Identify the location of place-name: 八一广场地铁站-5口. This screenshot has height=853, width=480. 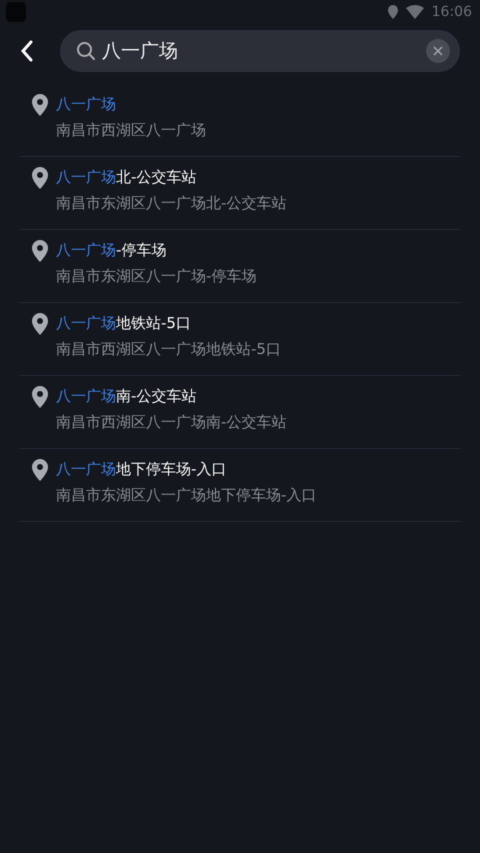
(124, 323).